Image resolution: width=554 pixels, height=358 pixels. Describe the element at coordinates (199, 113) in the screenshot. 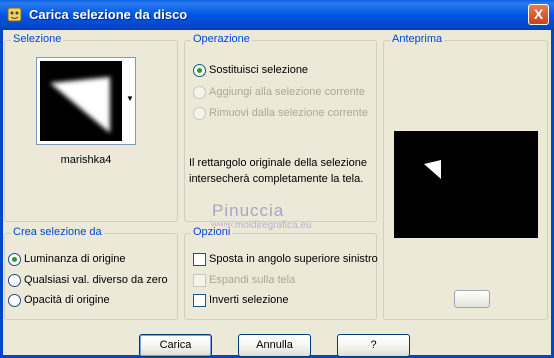

I see `radio-rimuovi` at that location.